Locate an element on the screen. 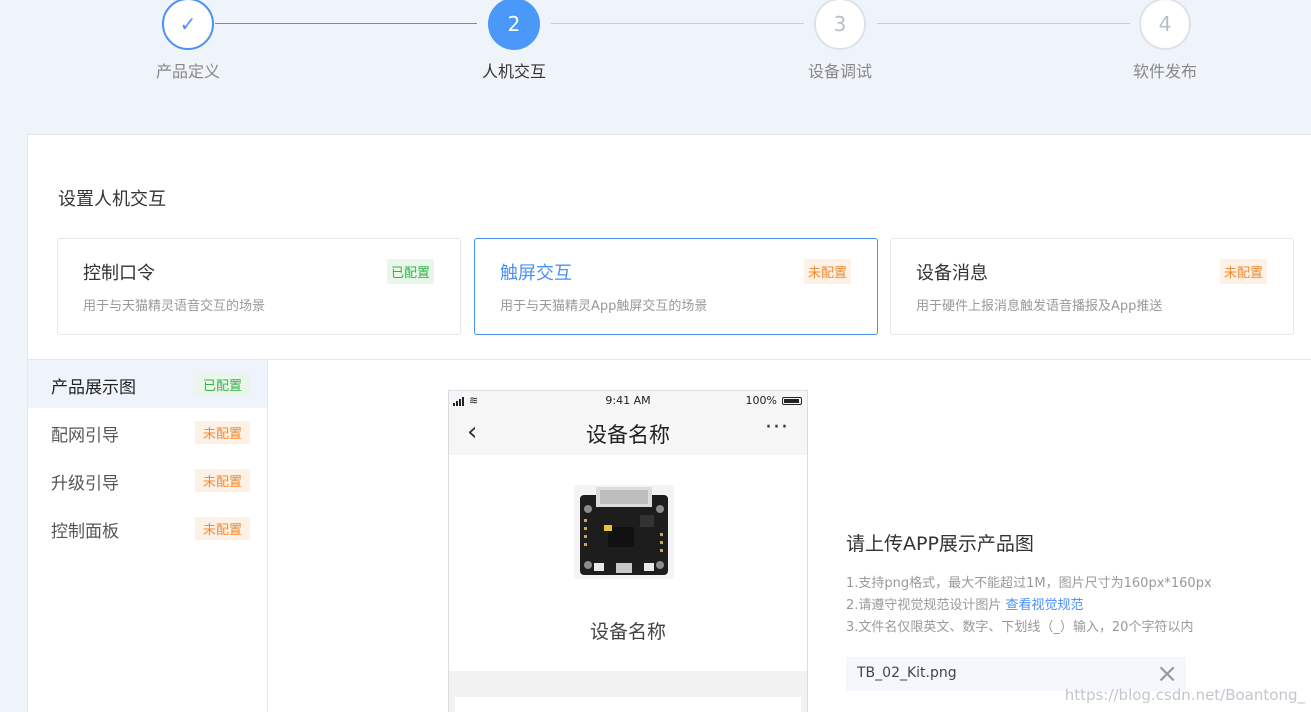 The image size is (1311, 712). device-board-image is located at coordinates (624, 532).